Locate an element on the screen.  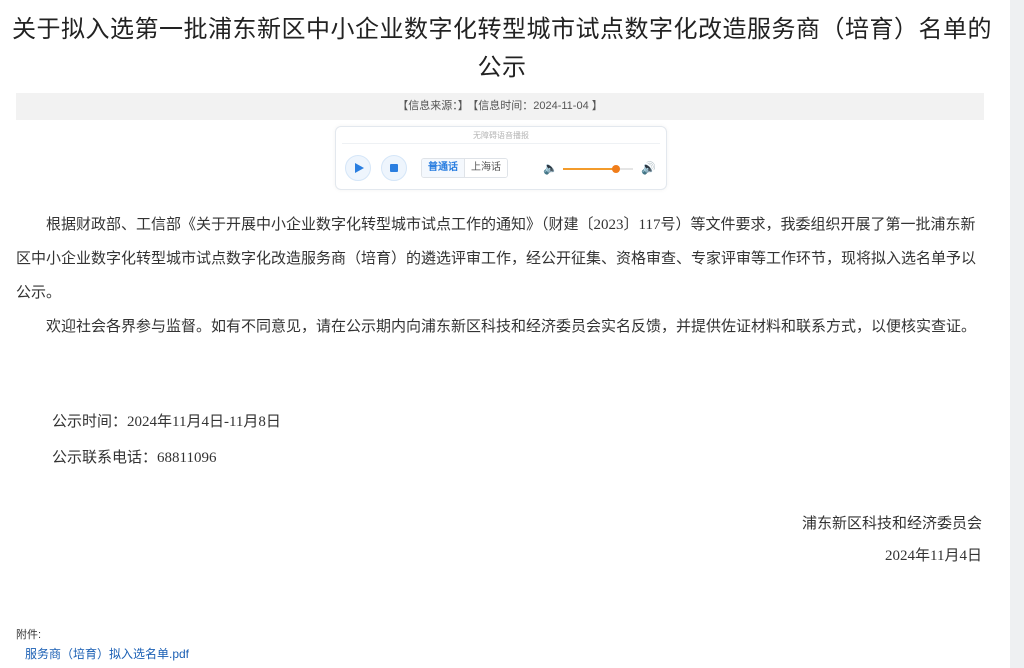
lang-shanghai-button: 上海话 is located at coordinates (486, 168).